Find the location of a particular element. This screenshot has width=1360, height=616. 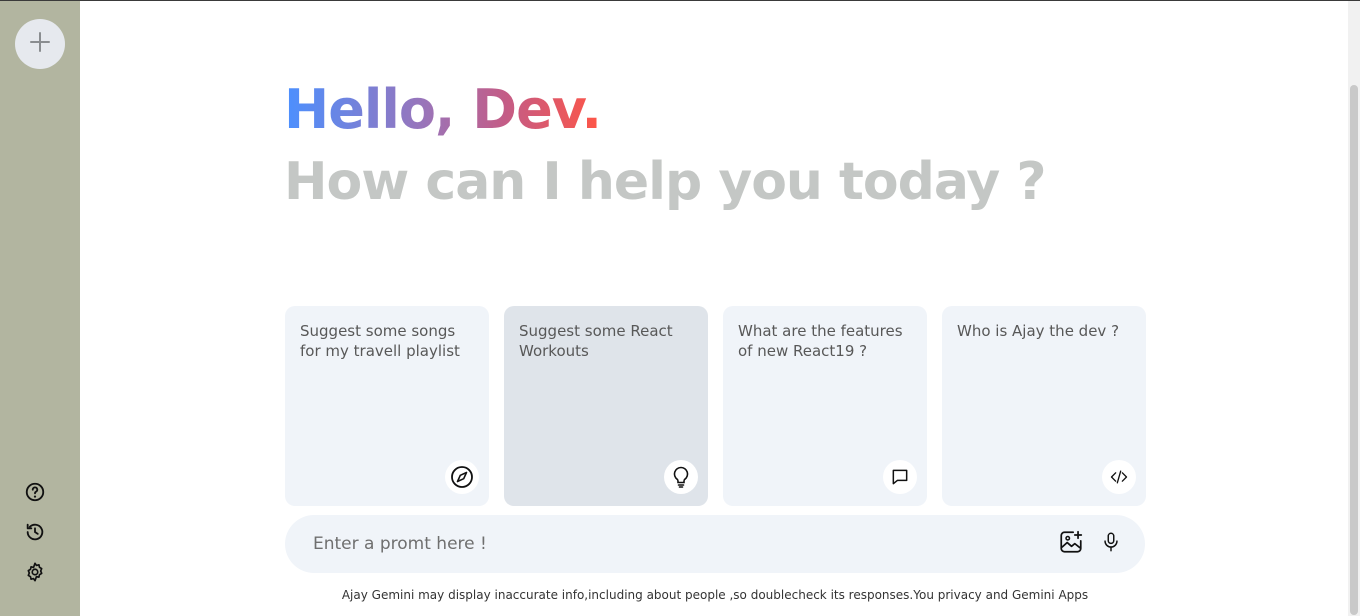

history-icon is located at coordinates (35, 534).